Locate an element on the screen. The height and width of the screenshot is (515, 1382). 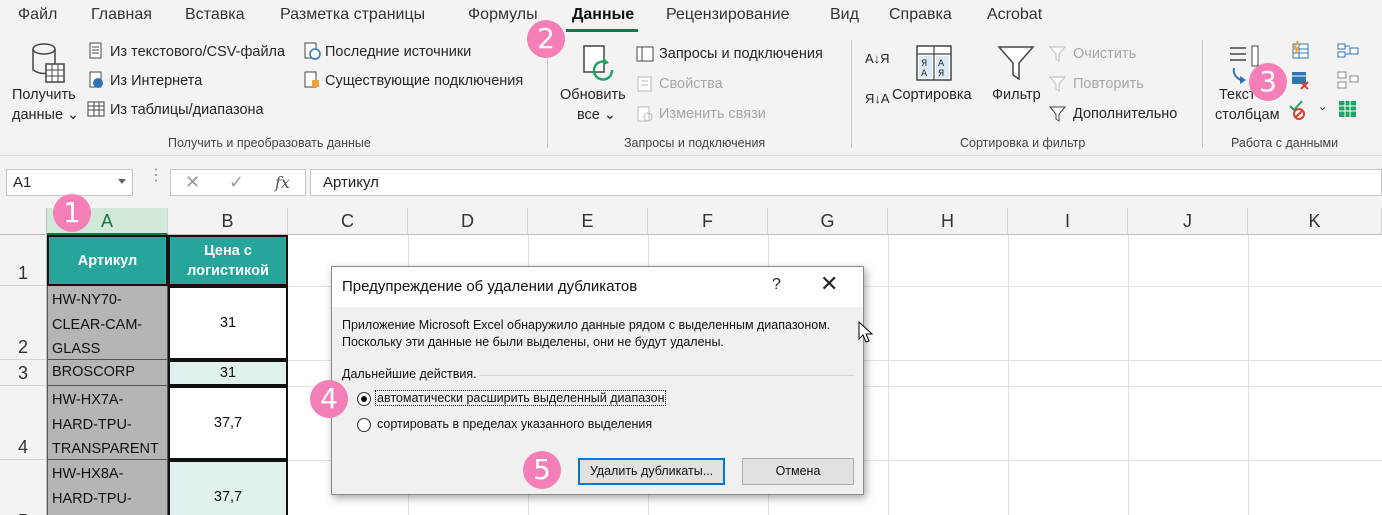
sort-button: Сортировка is located at coordinates (932, 95).